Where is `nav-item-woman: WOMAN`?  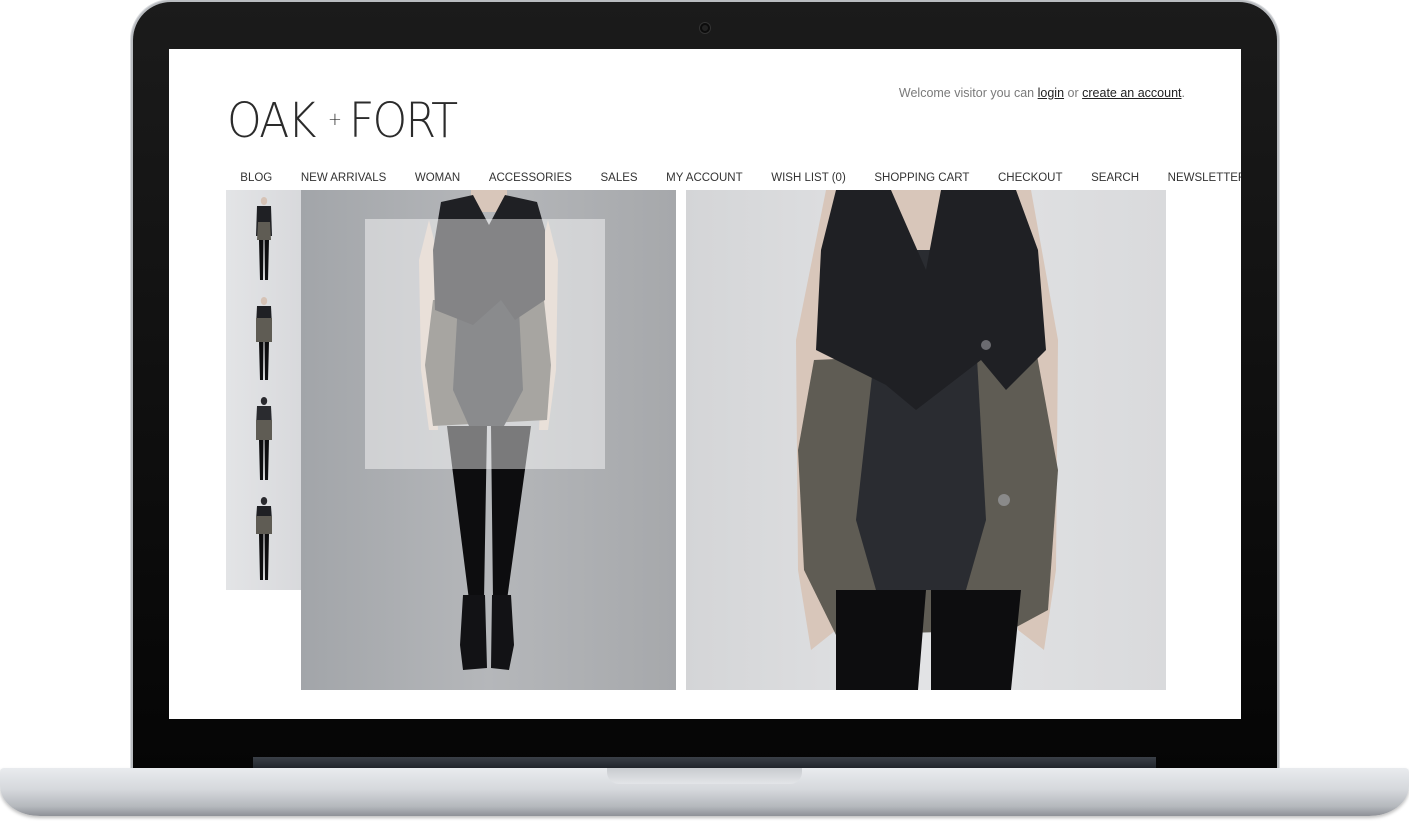
nav-item-woman: WOMAN is located at coordinates (438, 178).